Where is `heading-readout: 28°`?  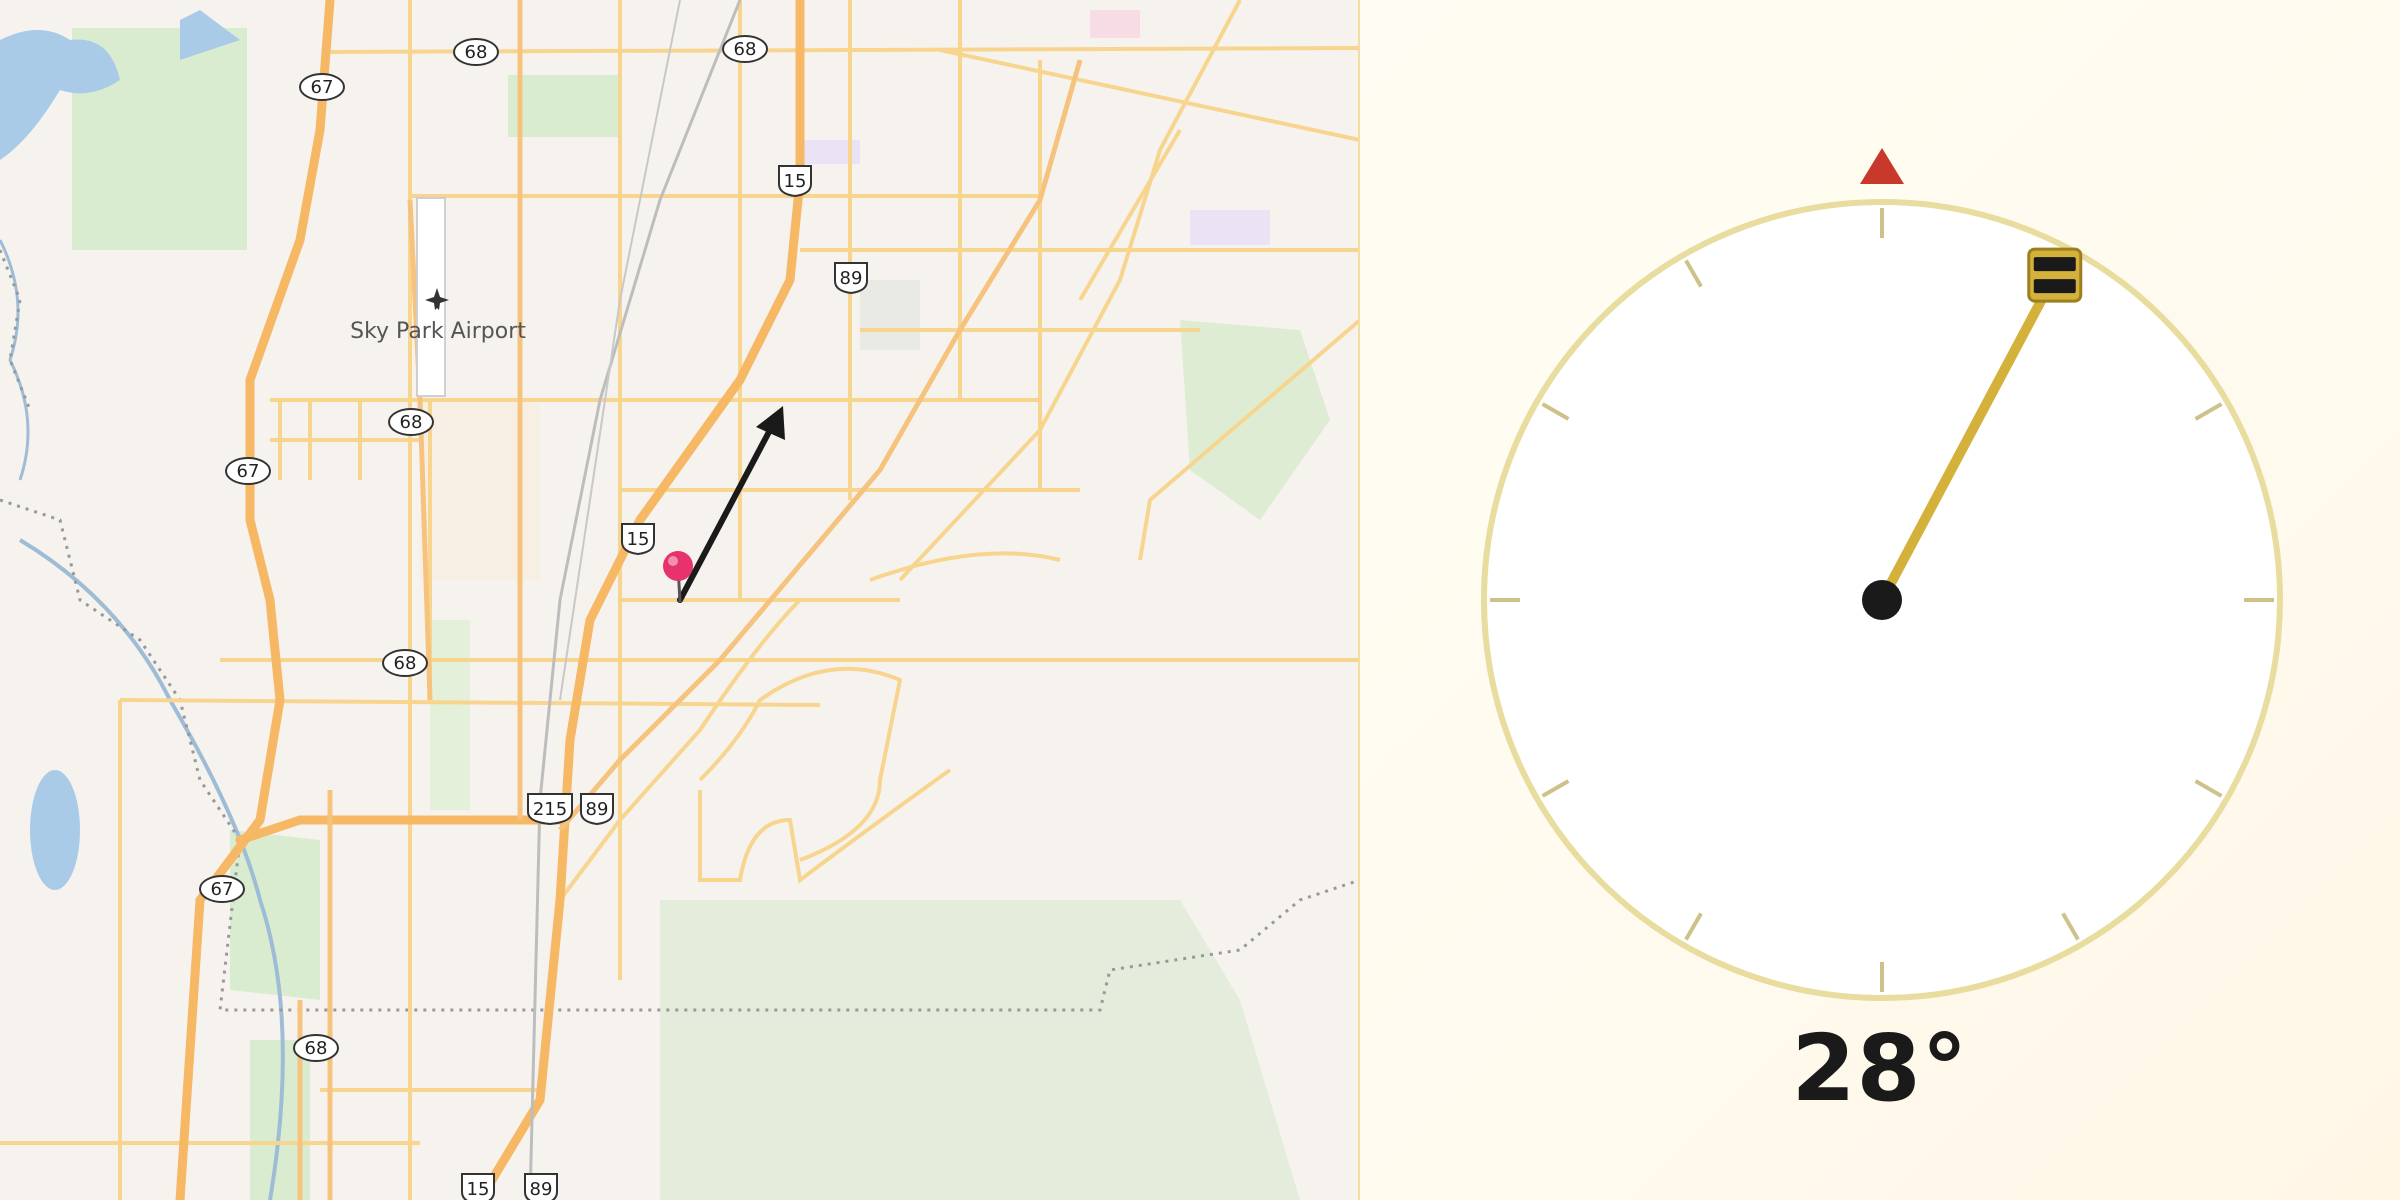 heading-readout: 28° is located at coordinates (1880, 1068).